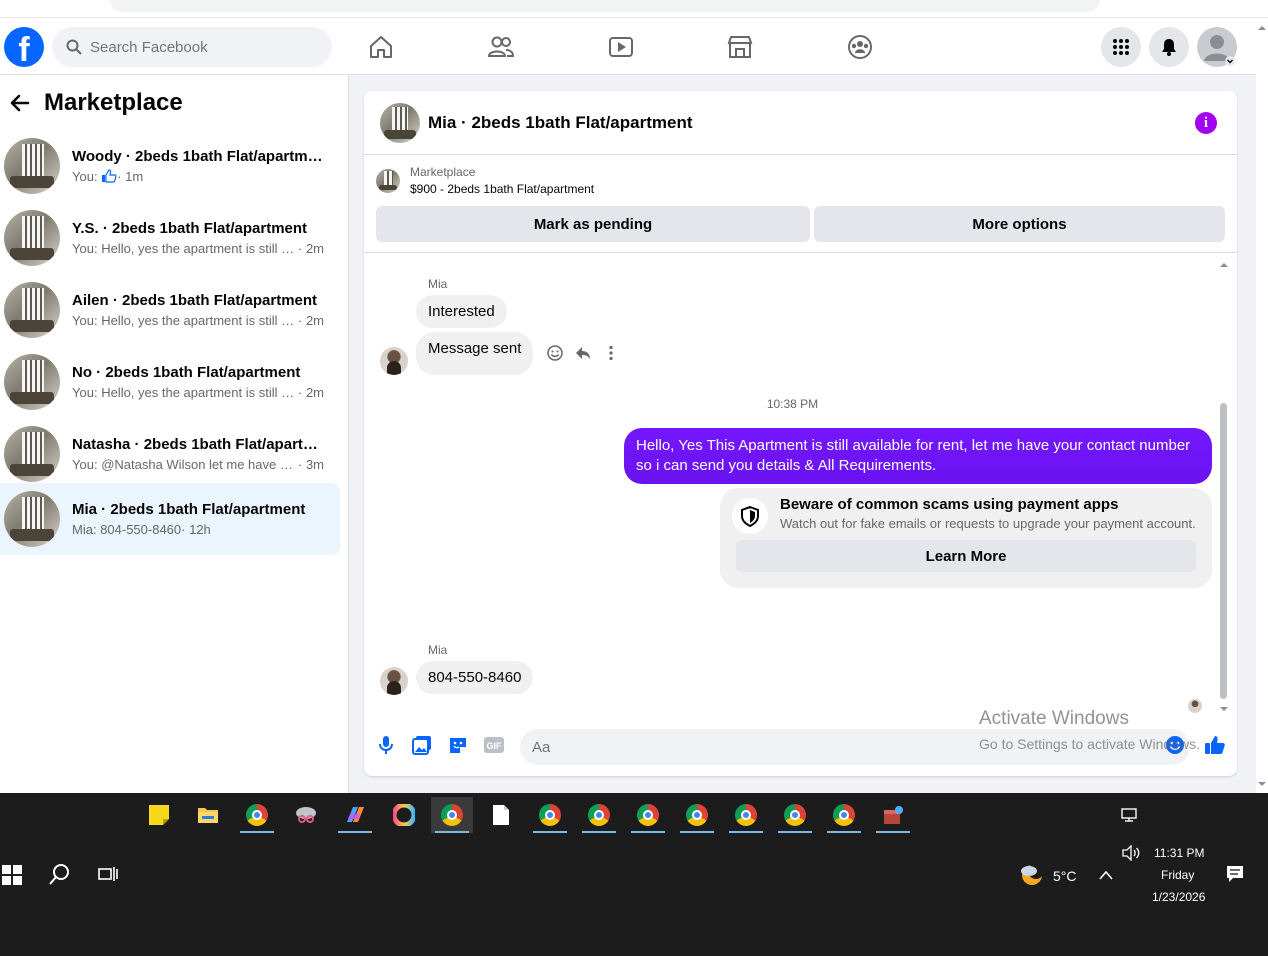 Image resolution: width=1268 pixels, height=956 pixels. What do you see at coordinates (200, 47) in the screenshot?
I see `search-input` at bounding box center [200, 47].